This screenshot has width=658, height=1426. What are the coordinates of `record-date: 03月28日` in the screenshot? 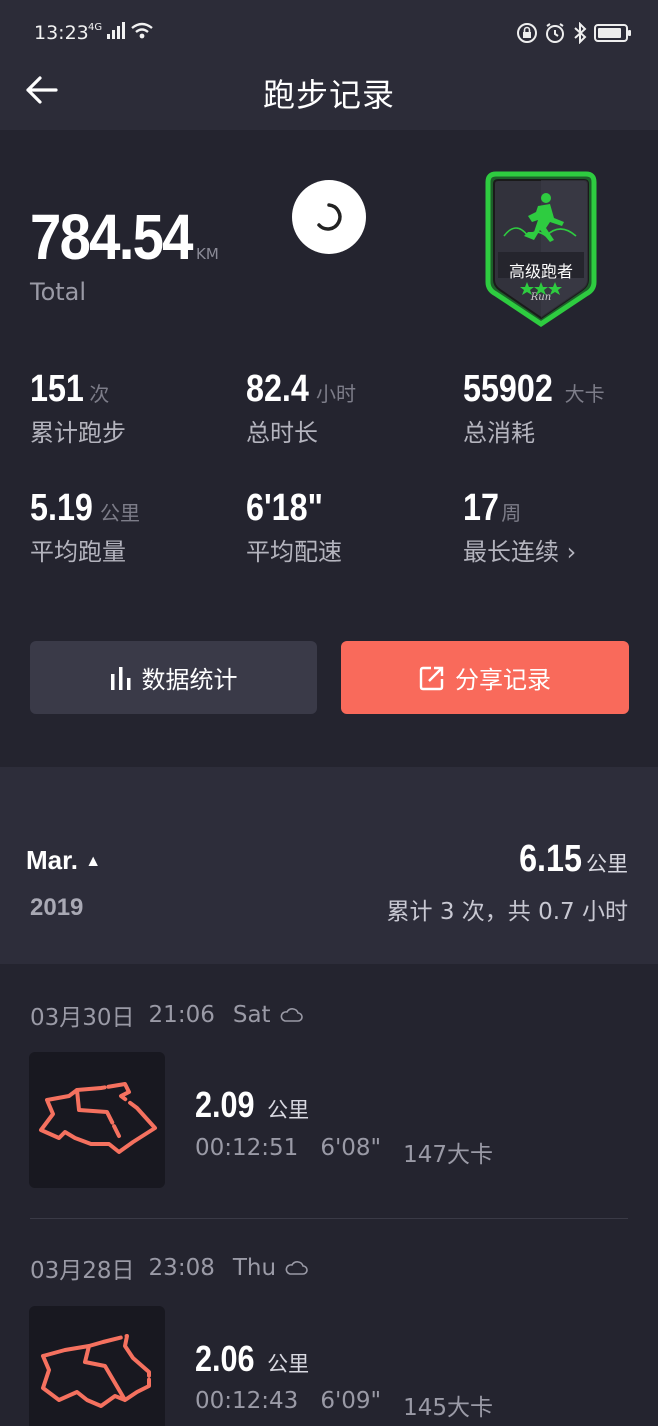 It's located at (82, 1271).